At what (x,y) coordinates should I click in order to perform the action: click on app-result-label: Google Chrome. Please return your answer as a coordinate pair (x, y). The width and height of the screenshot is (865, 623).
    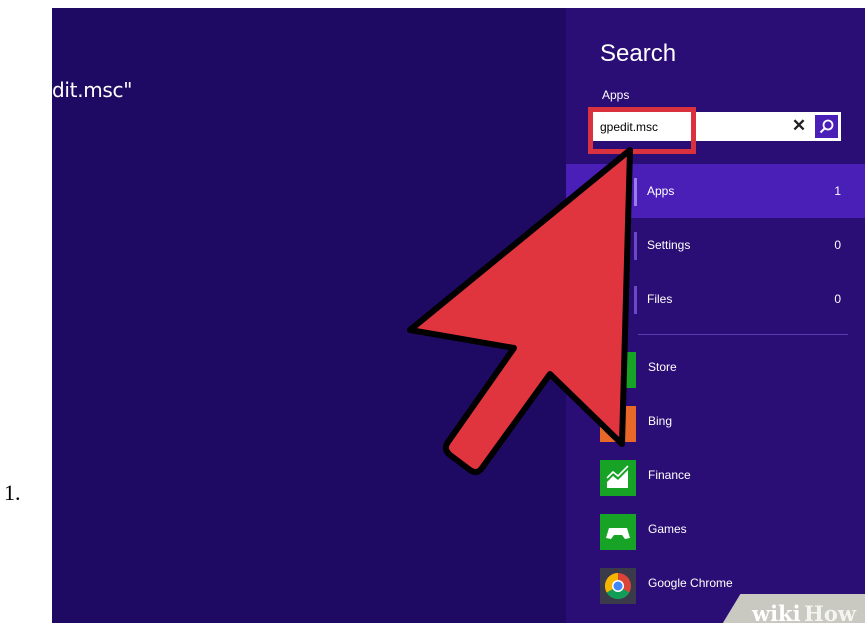
    Looking at the image, I should click on (690, 583).